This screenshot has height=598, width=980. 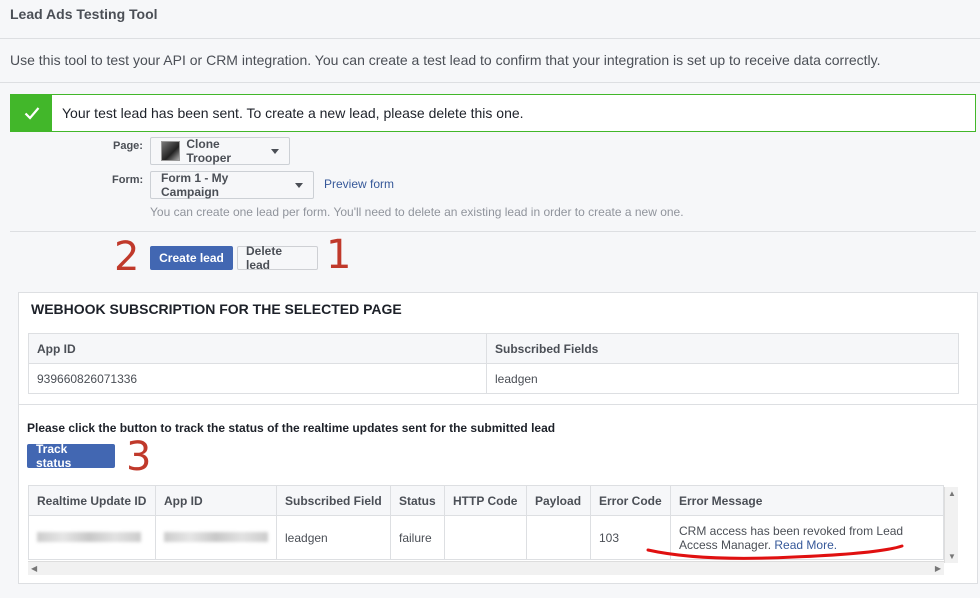 What do you see at coordinates (232, 185) in the screenshot?
I see `form-selector: Form 1 - My Campaign` at bounding box center [232, 185].